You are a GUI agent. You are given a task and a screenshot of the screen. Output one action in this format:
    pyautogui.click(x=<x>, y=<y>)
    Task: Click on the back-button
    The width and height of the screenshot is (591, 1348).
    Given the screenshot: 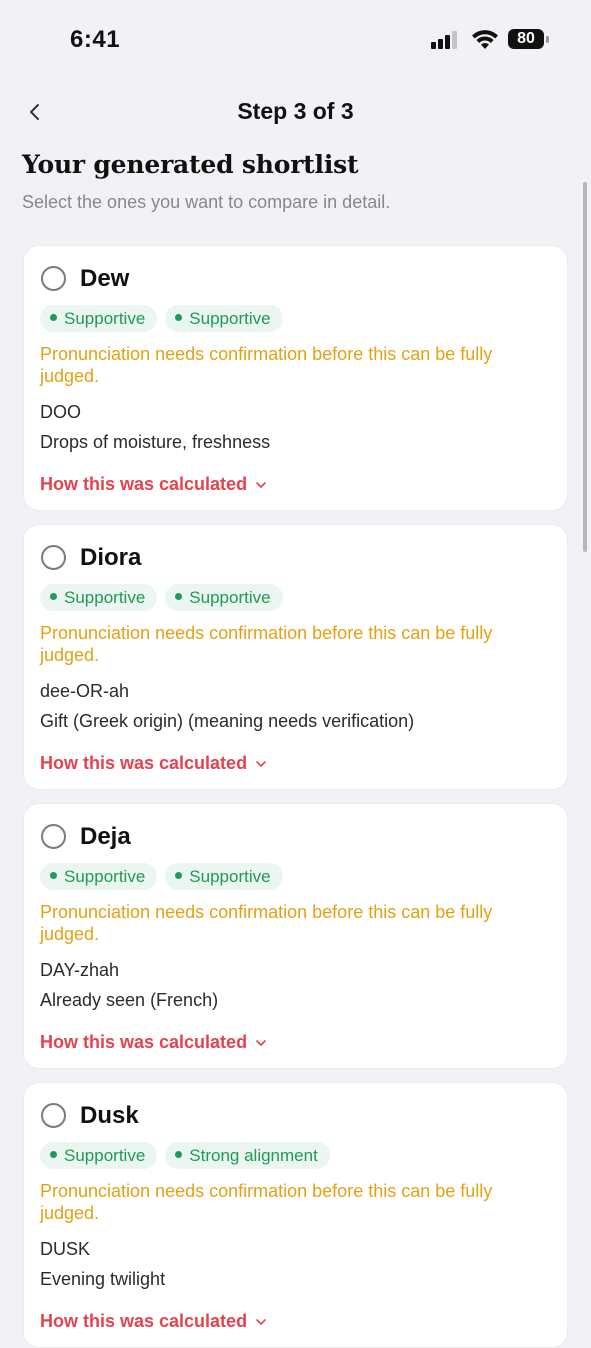 What is the action you would take?
    pyautogui.click(x=34, y=112)
    